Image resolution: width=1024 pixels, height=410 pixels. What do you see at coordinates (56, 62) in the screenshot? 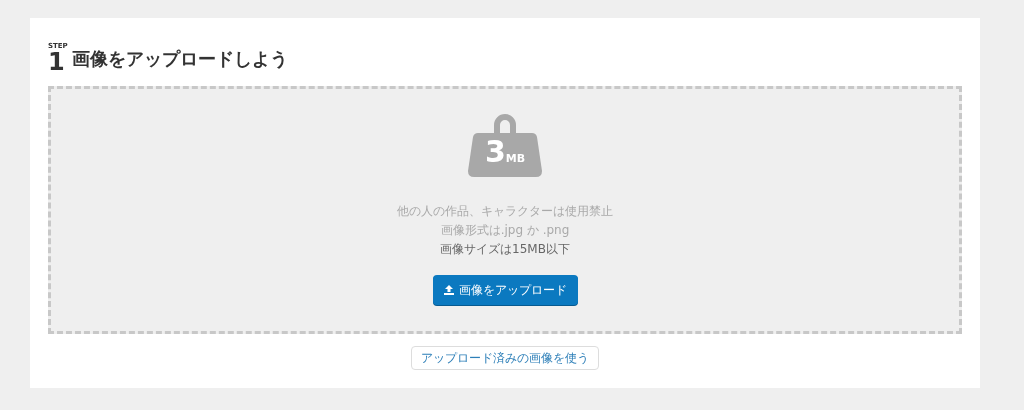
I see `step-number: 1` at bounding box center [56, 62].